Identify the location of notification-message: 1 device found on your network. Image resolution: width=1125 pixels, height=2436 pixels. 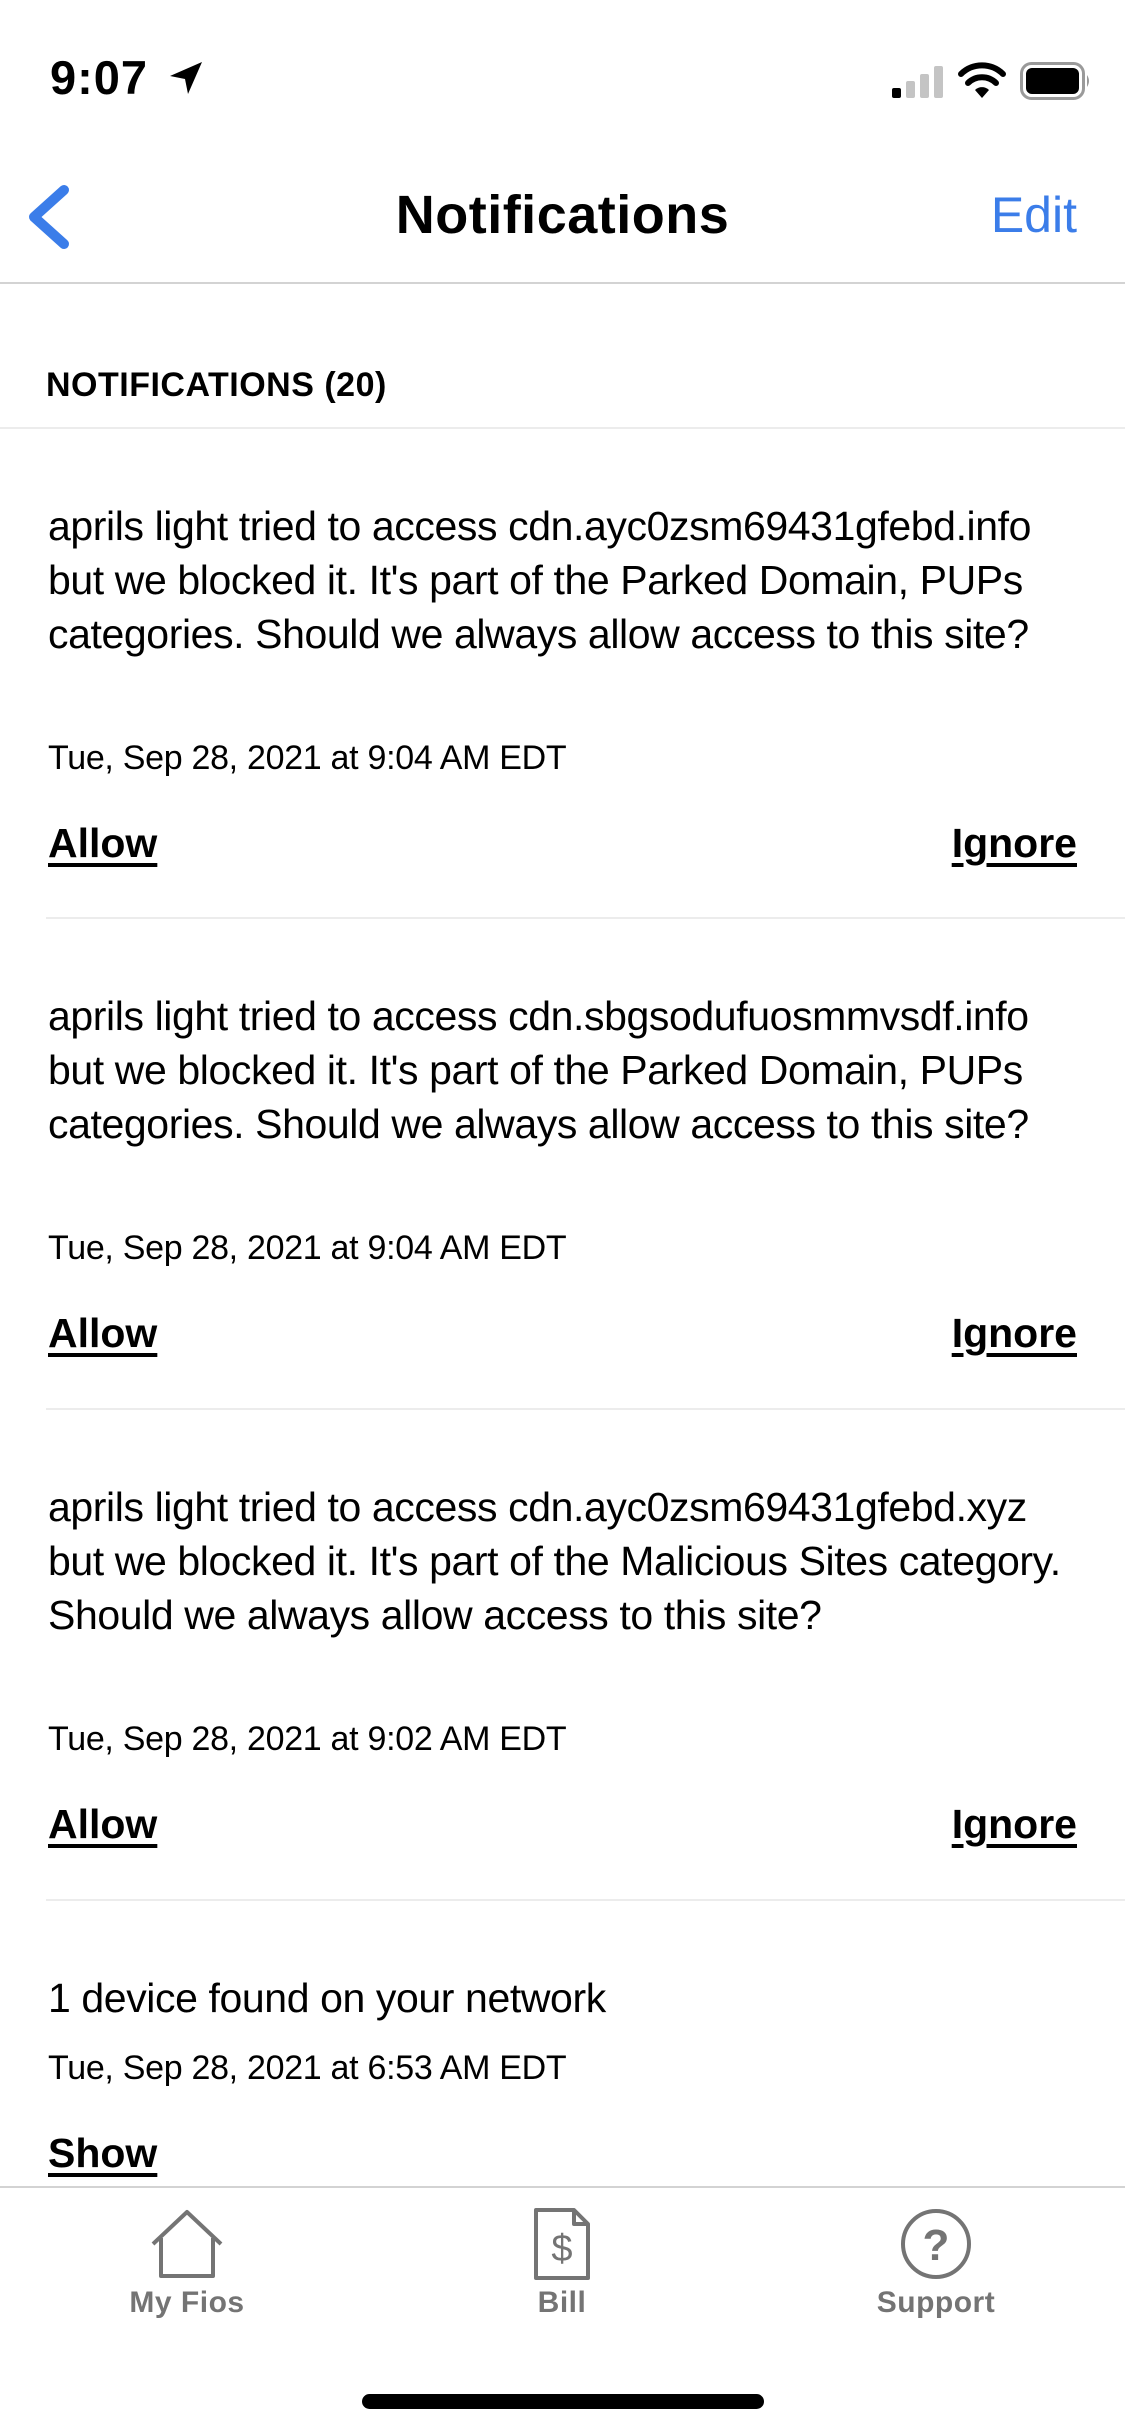
(327, 1998).